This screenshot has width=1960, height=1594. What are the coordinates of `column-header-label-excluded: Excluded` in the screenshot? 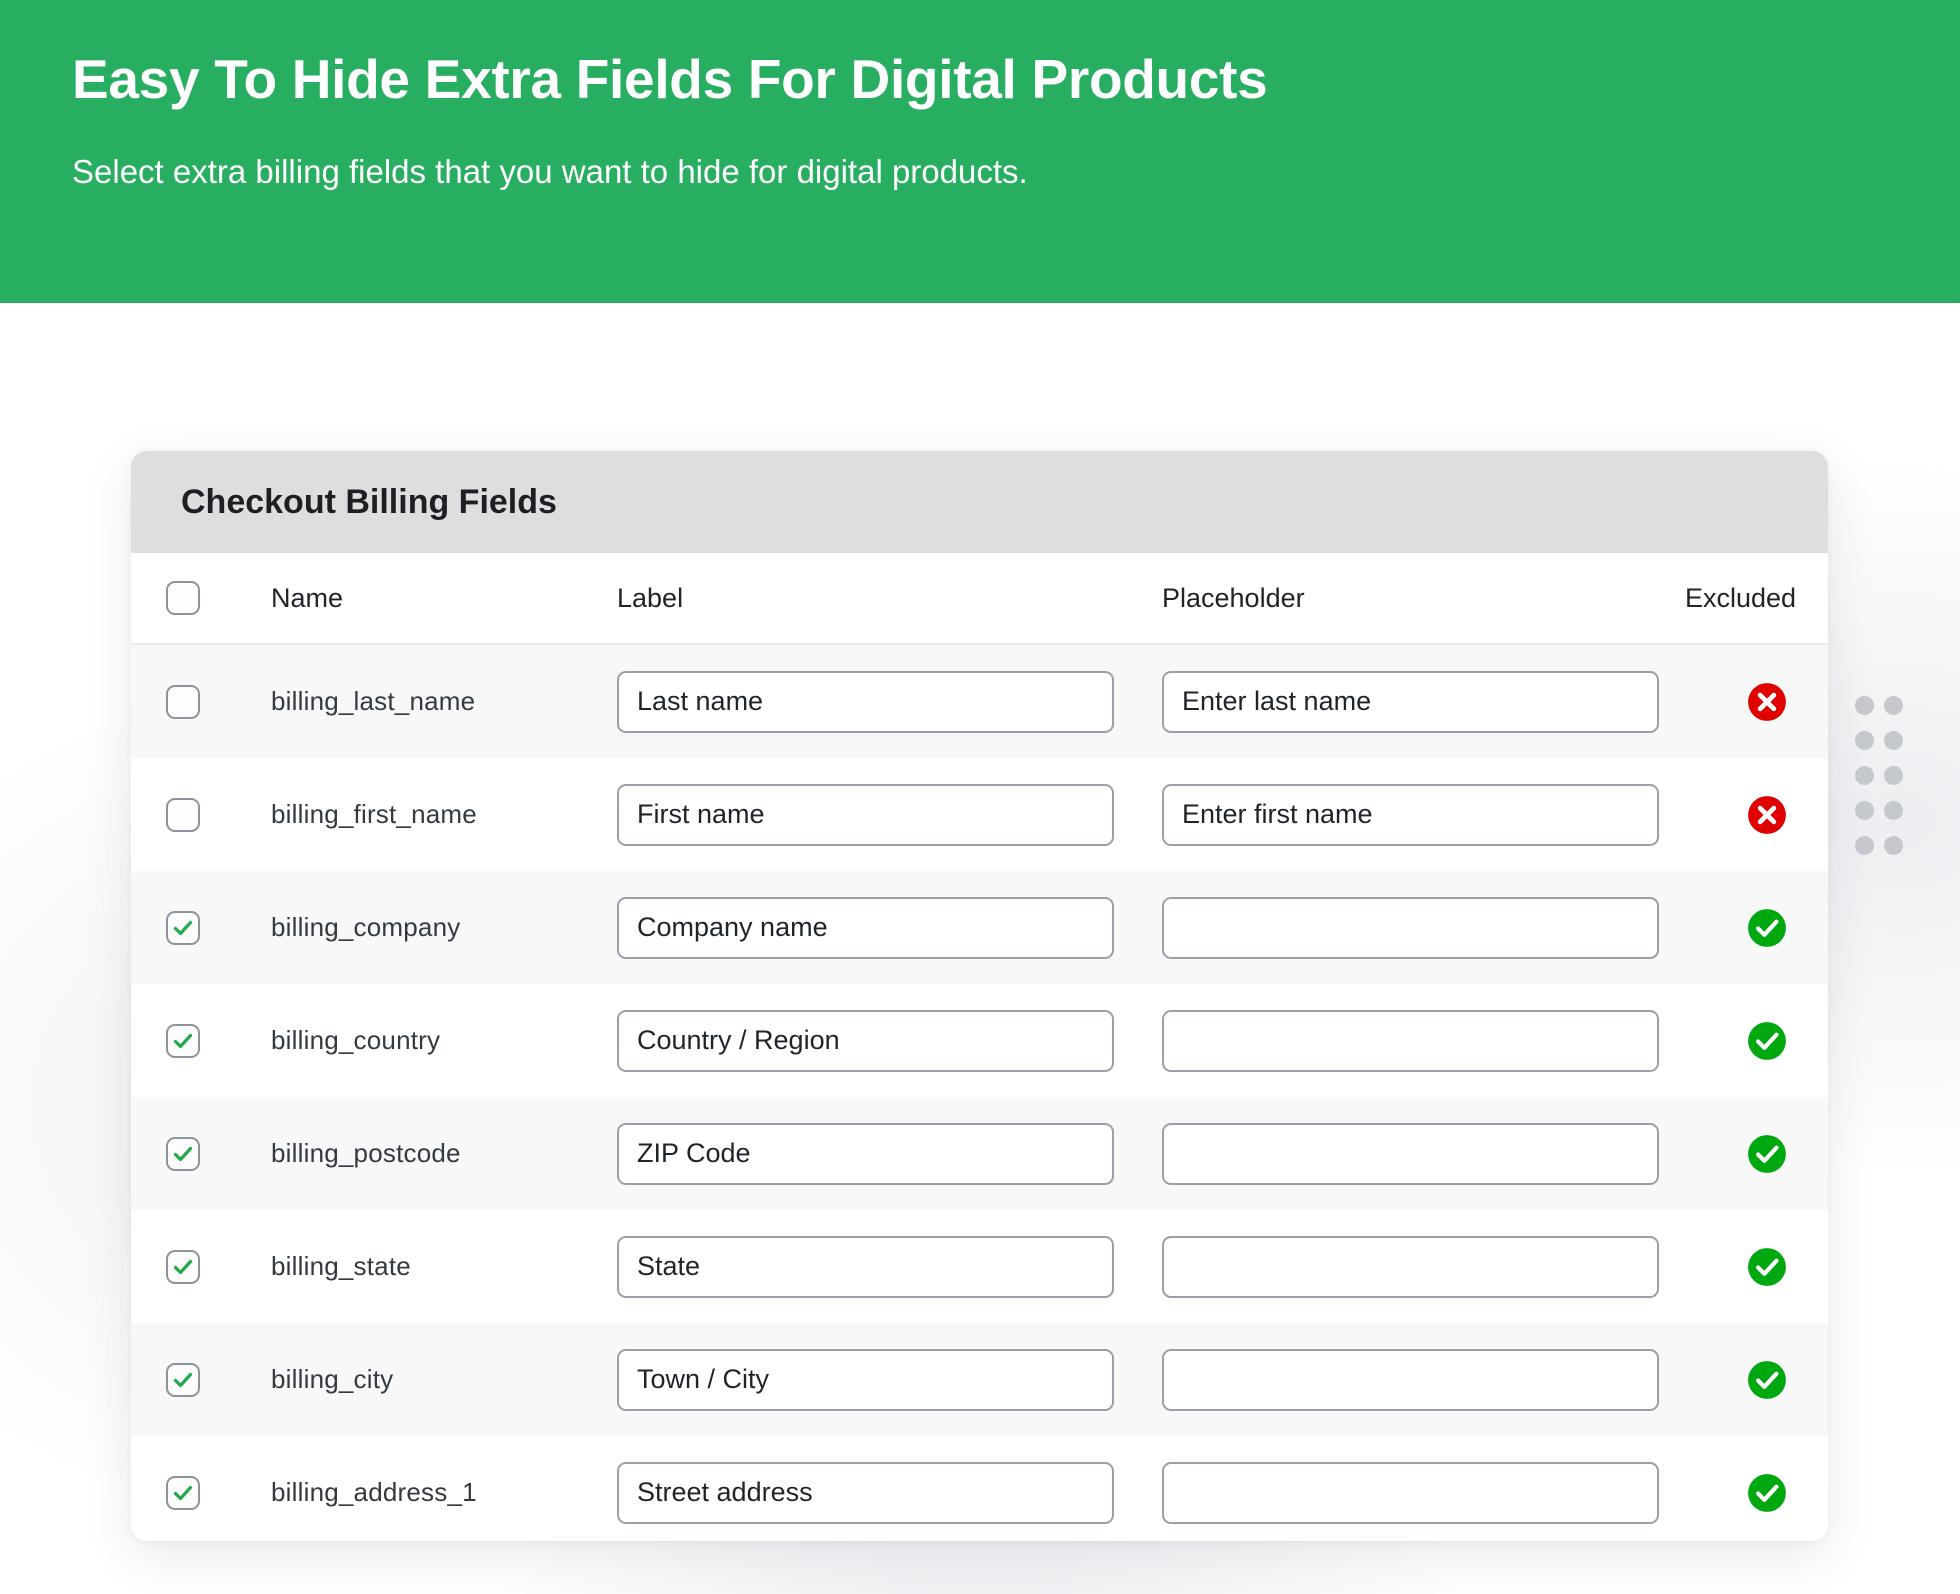 It's located at (1741, 597).